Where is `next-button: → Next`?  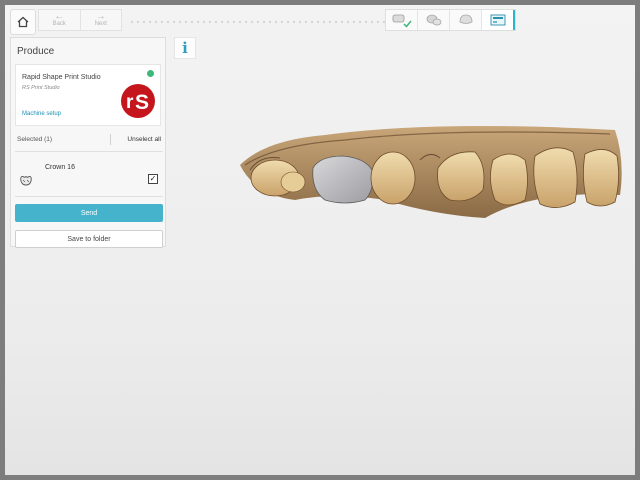
next-button: → Next is located at coordinates (100, 20).